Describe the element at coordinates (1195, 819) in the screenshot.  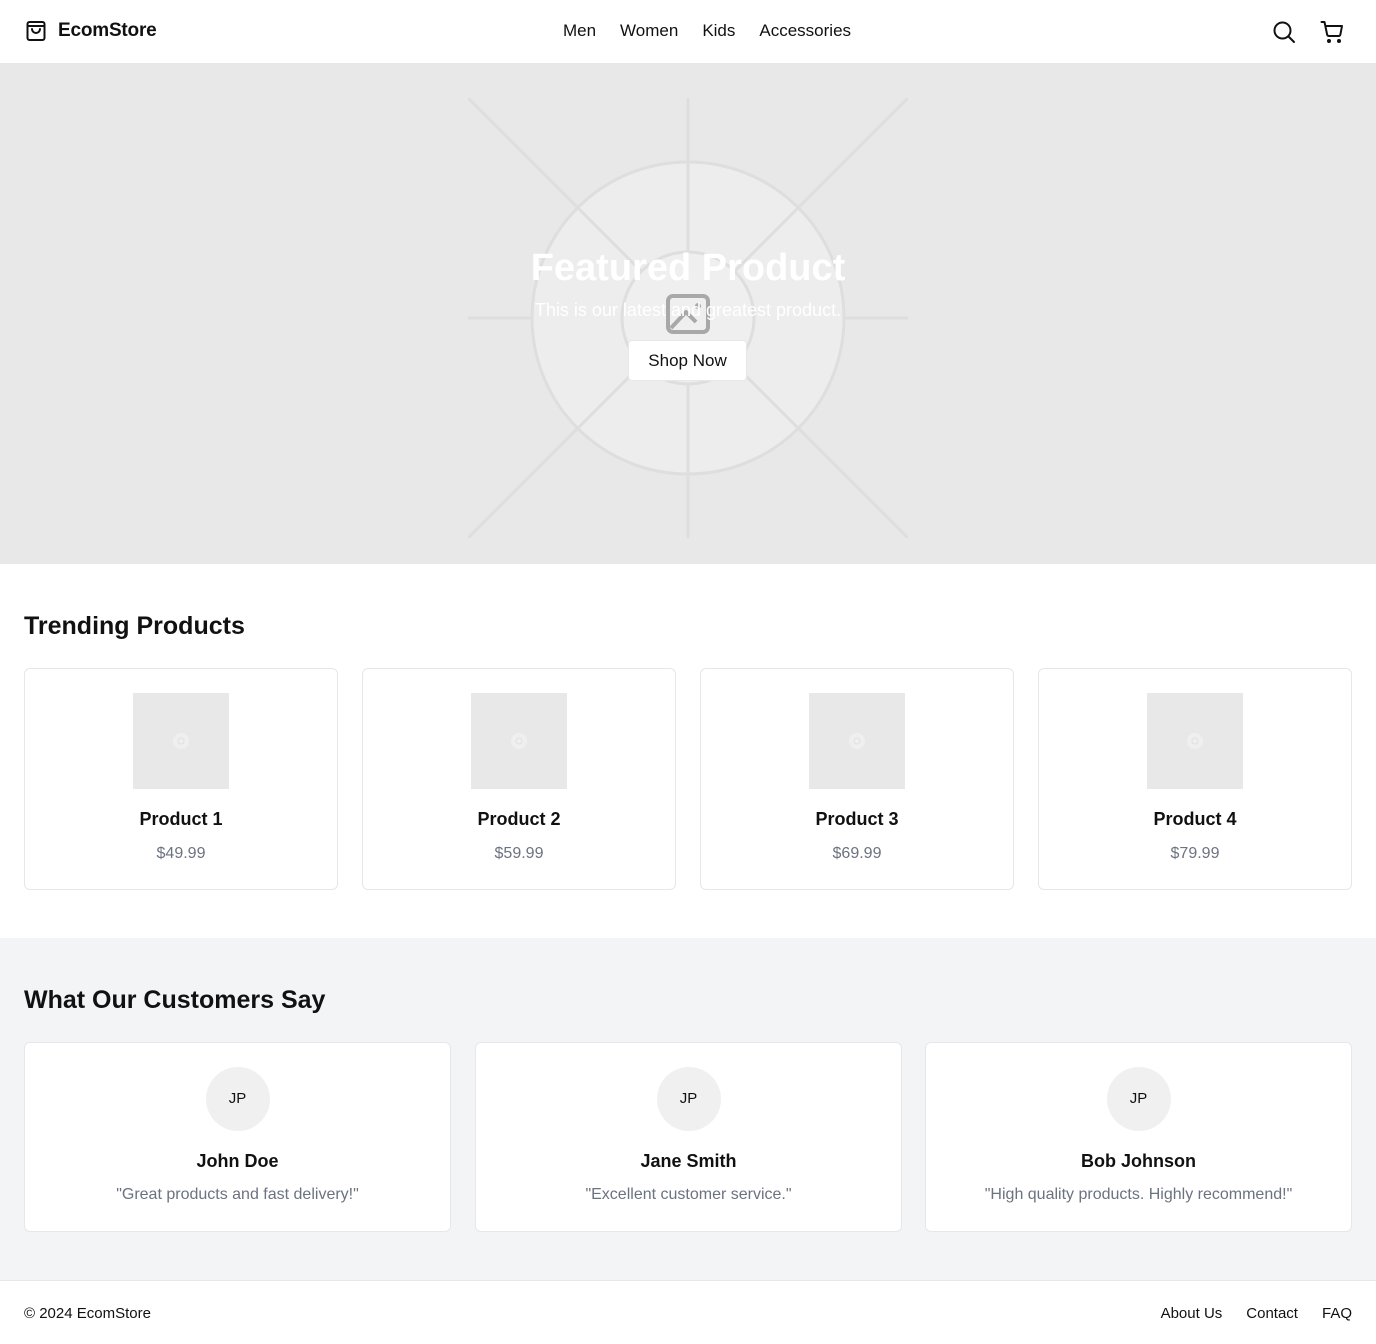
I see `product-name: Product 4` at that location.